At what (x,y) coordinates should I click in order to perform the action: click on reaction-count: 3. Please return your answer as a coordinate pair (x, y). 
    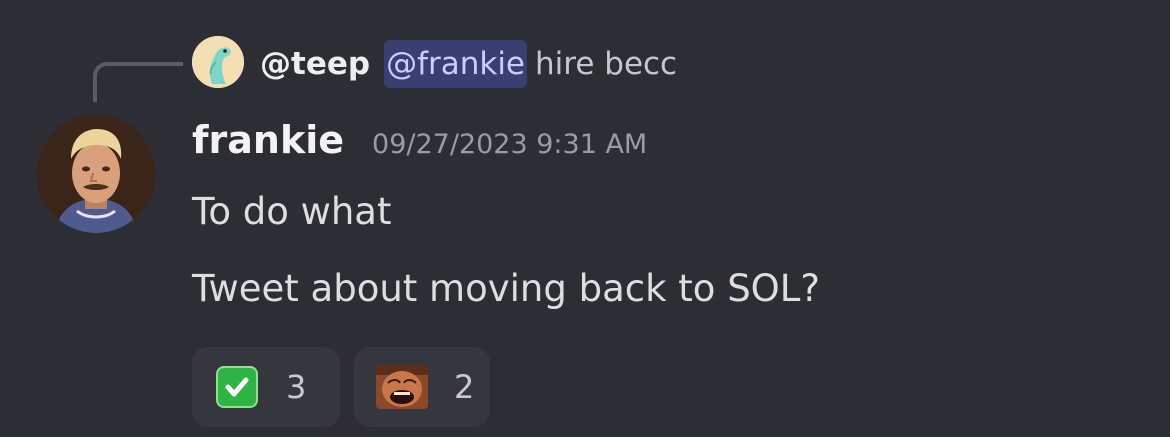
    Looking at the image, I should click on (296, 387).